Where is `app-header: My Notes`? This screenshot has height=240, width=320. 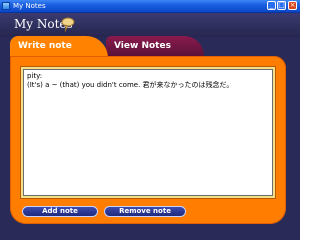 app-header: My Notes is located at coordinates (150, 25).